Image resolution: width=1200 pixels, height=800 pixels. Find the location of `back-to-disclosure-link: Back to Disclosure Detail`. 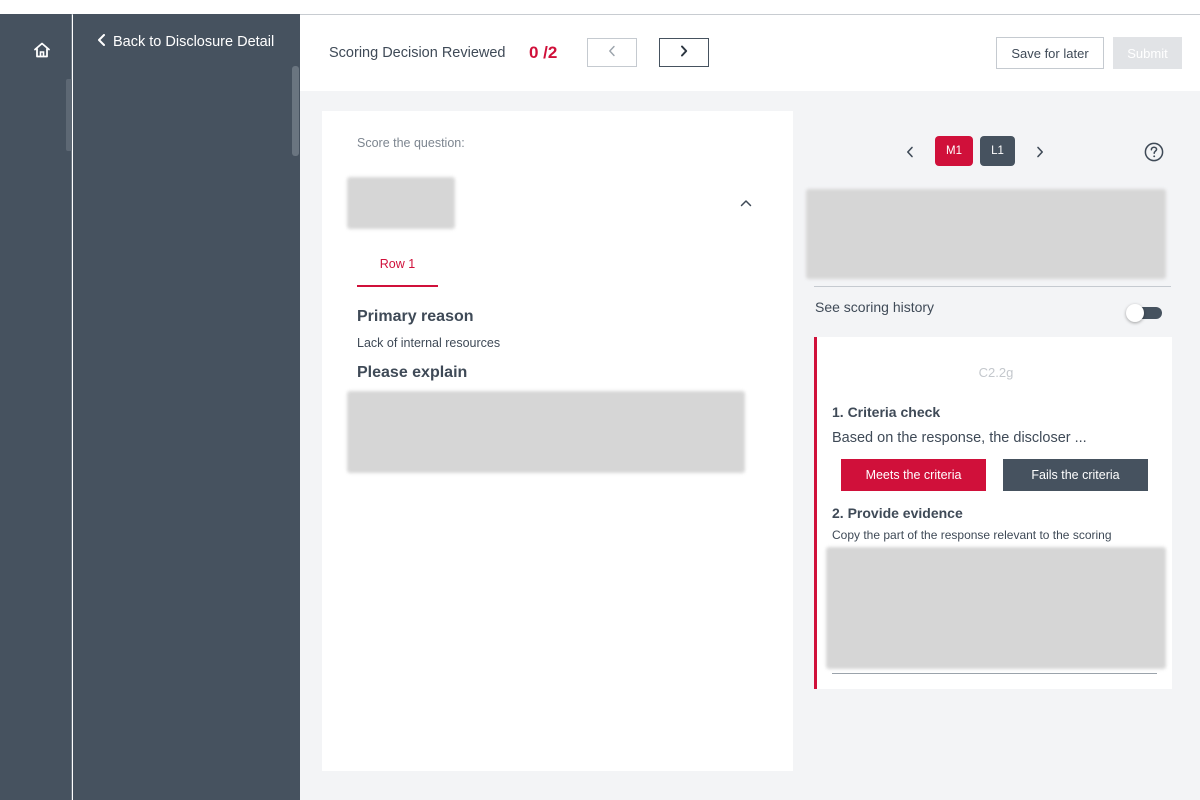

back-to-disclosure-link: Back to Disclosure Detail is located at coordinates (185, 42).